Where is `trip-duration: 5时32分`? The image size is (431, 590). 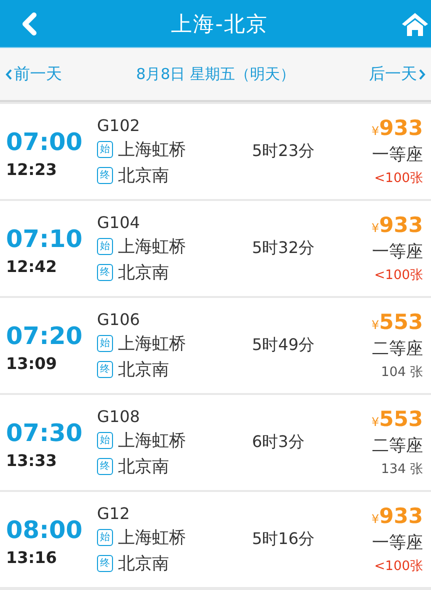
trip-duration: 5时32分 is located at coordinates (283, 248).